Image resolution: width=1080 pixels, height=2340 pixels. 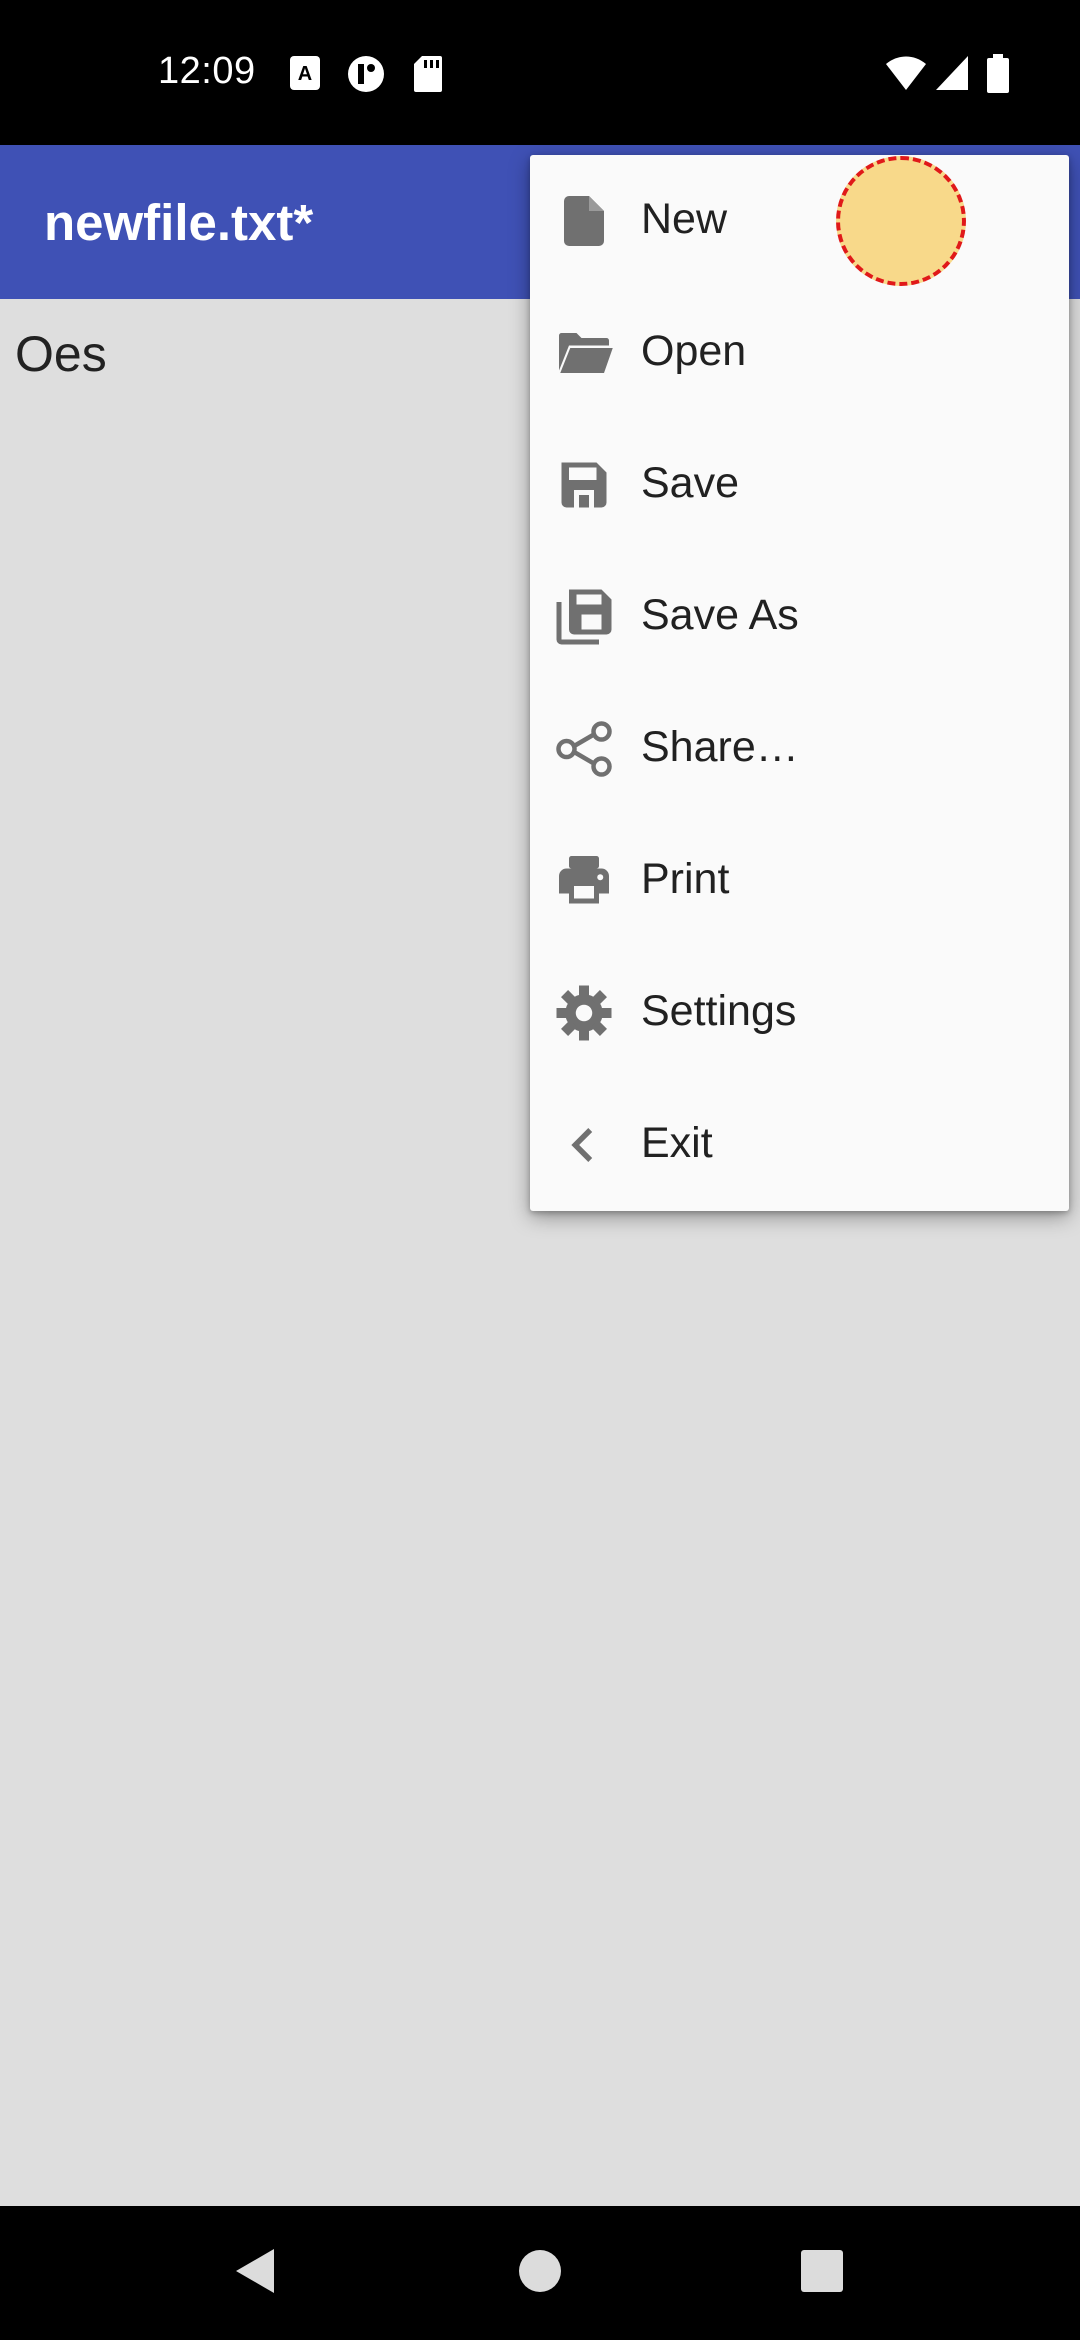 What do you see at coordinates (677, 1143) in the screenshot?
I see `menu-item-label: Exit` at bounding box center [677, 1143].